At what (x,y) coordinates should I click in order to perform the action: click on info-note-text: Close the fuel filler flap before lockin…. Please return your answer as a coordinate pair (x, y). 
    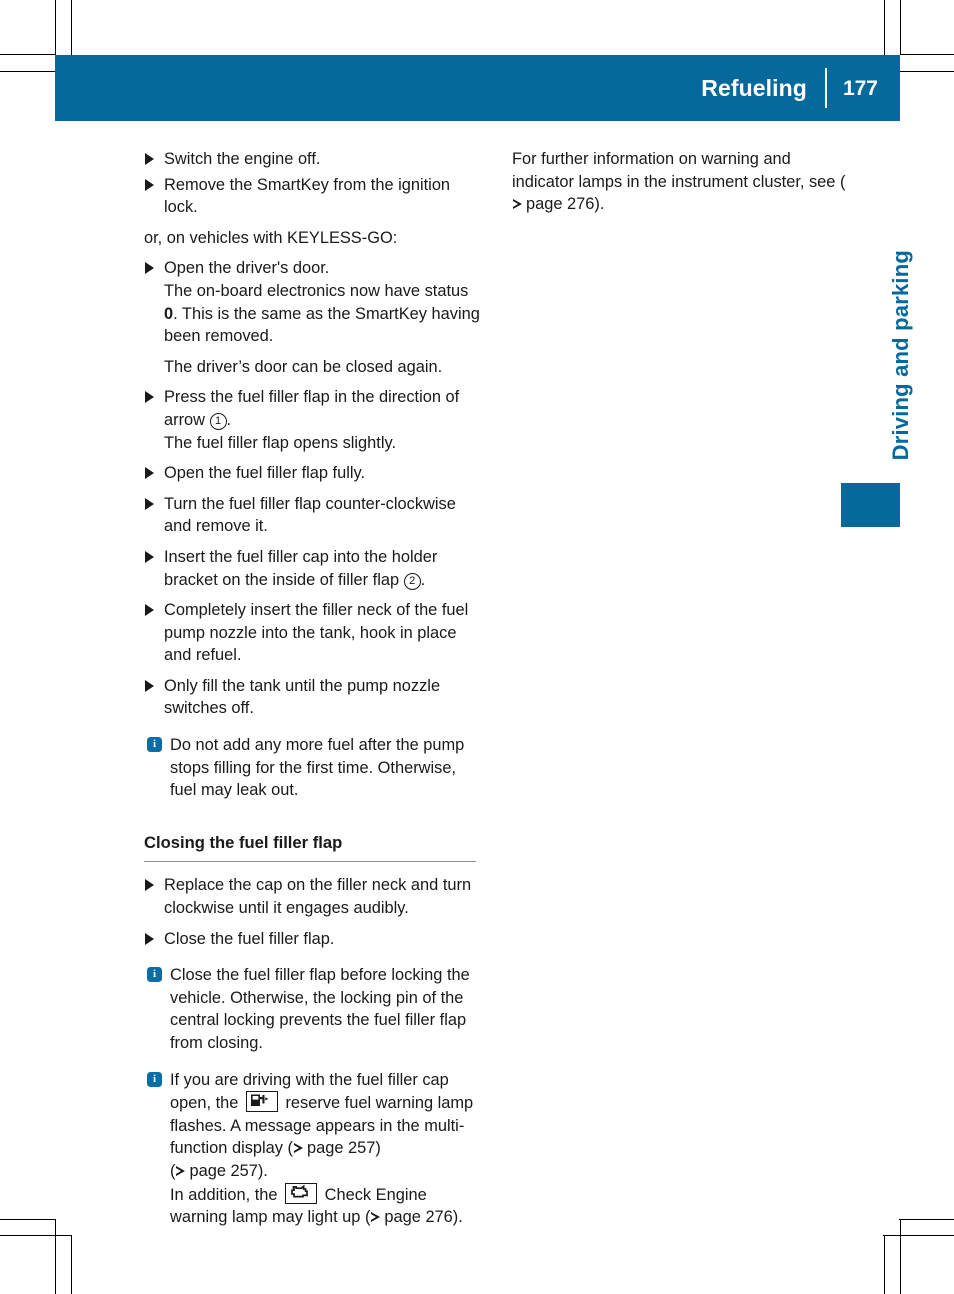
    Looking at the image, I should click on (320, 1009).